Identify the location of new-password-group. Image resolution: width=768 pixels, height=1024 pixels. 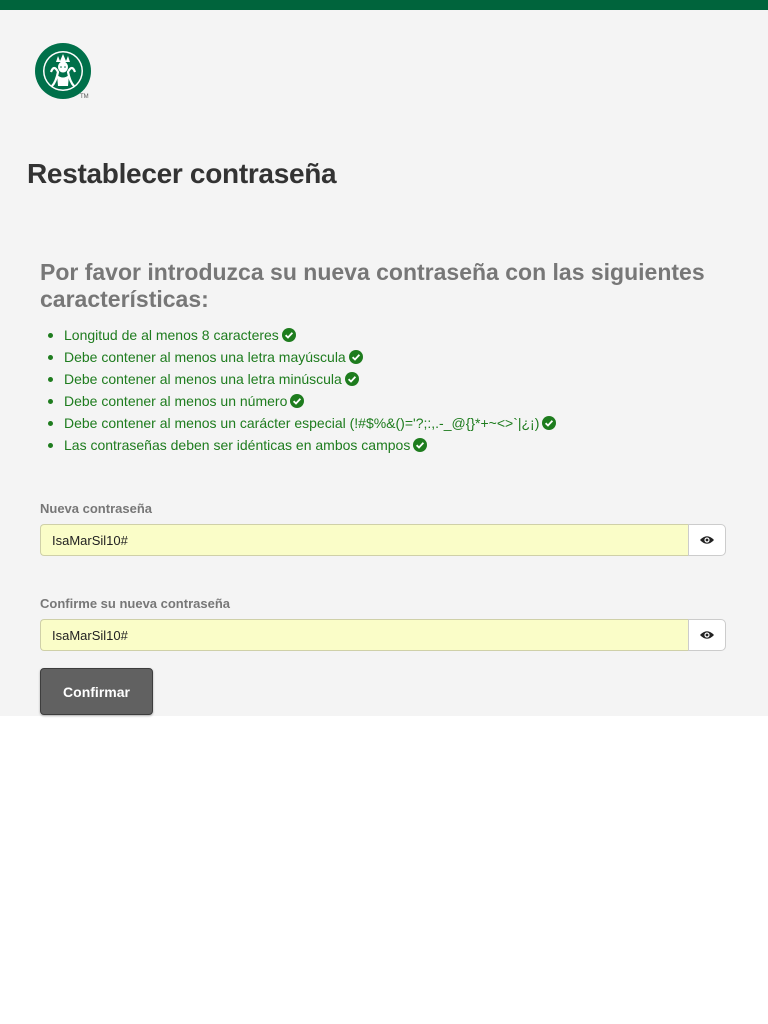
(383, 540).